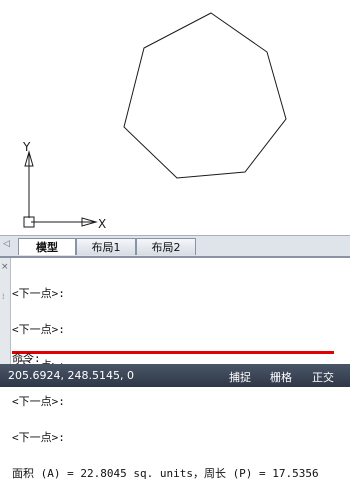  Describe the element at coordinates (106, 246) in the screenshot. I see `tab-layout1: 布局1` at that location.